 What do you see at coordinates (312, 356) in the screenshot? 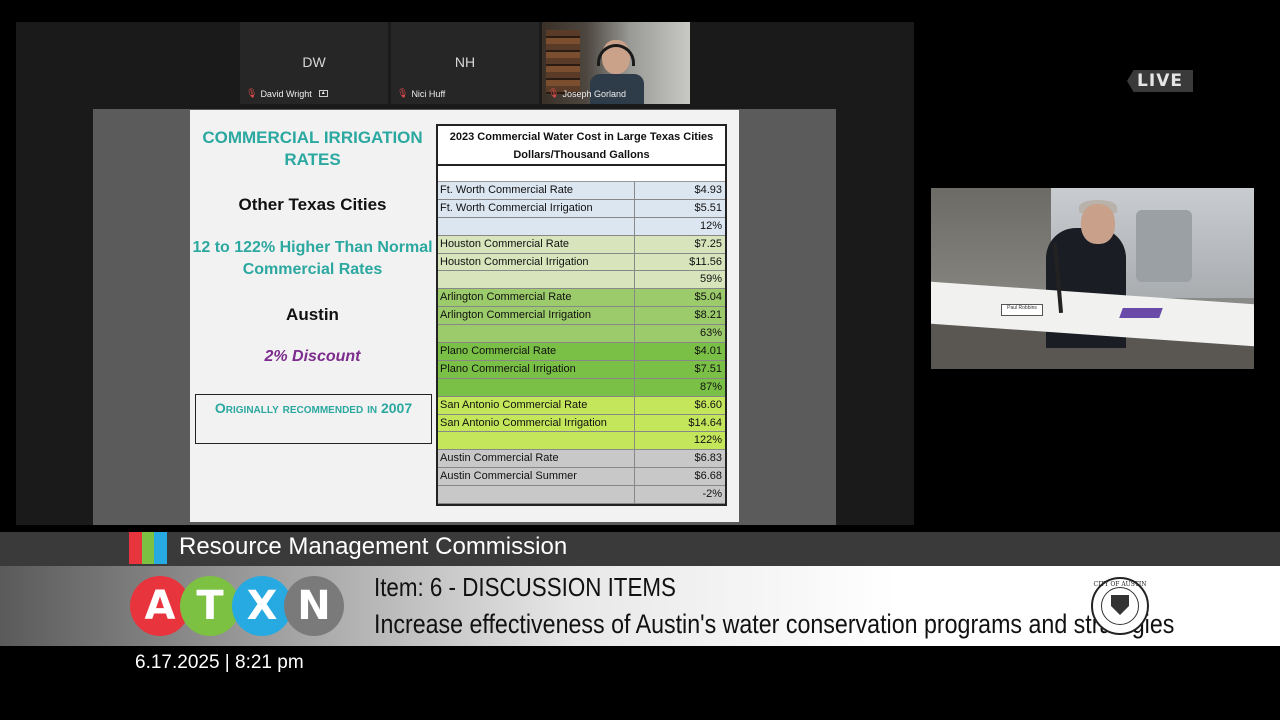
I see `slide-discount: 2% Discount` at bounding box center [312, 356].